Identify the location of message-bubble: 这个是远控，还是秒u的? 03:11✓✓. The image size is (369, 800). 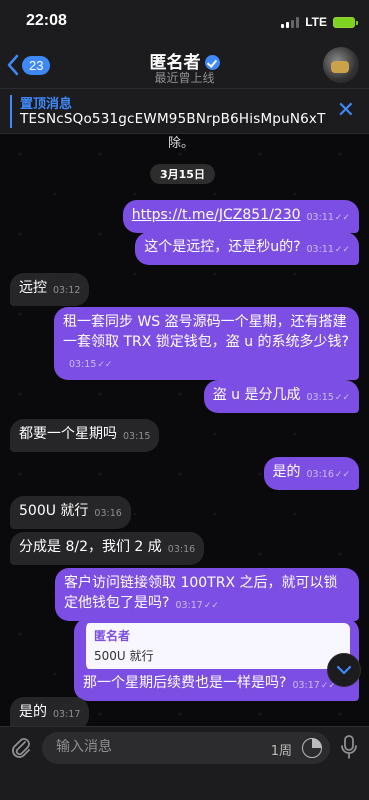
(247, 248).